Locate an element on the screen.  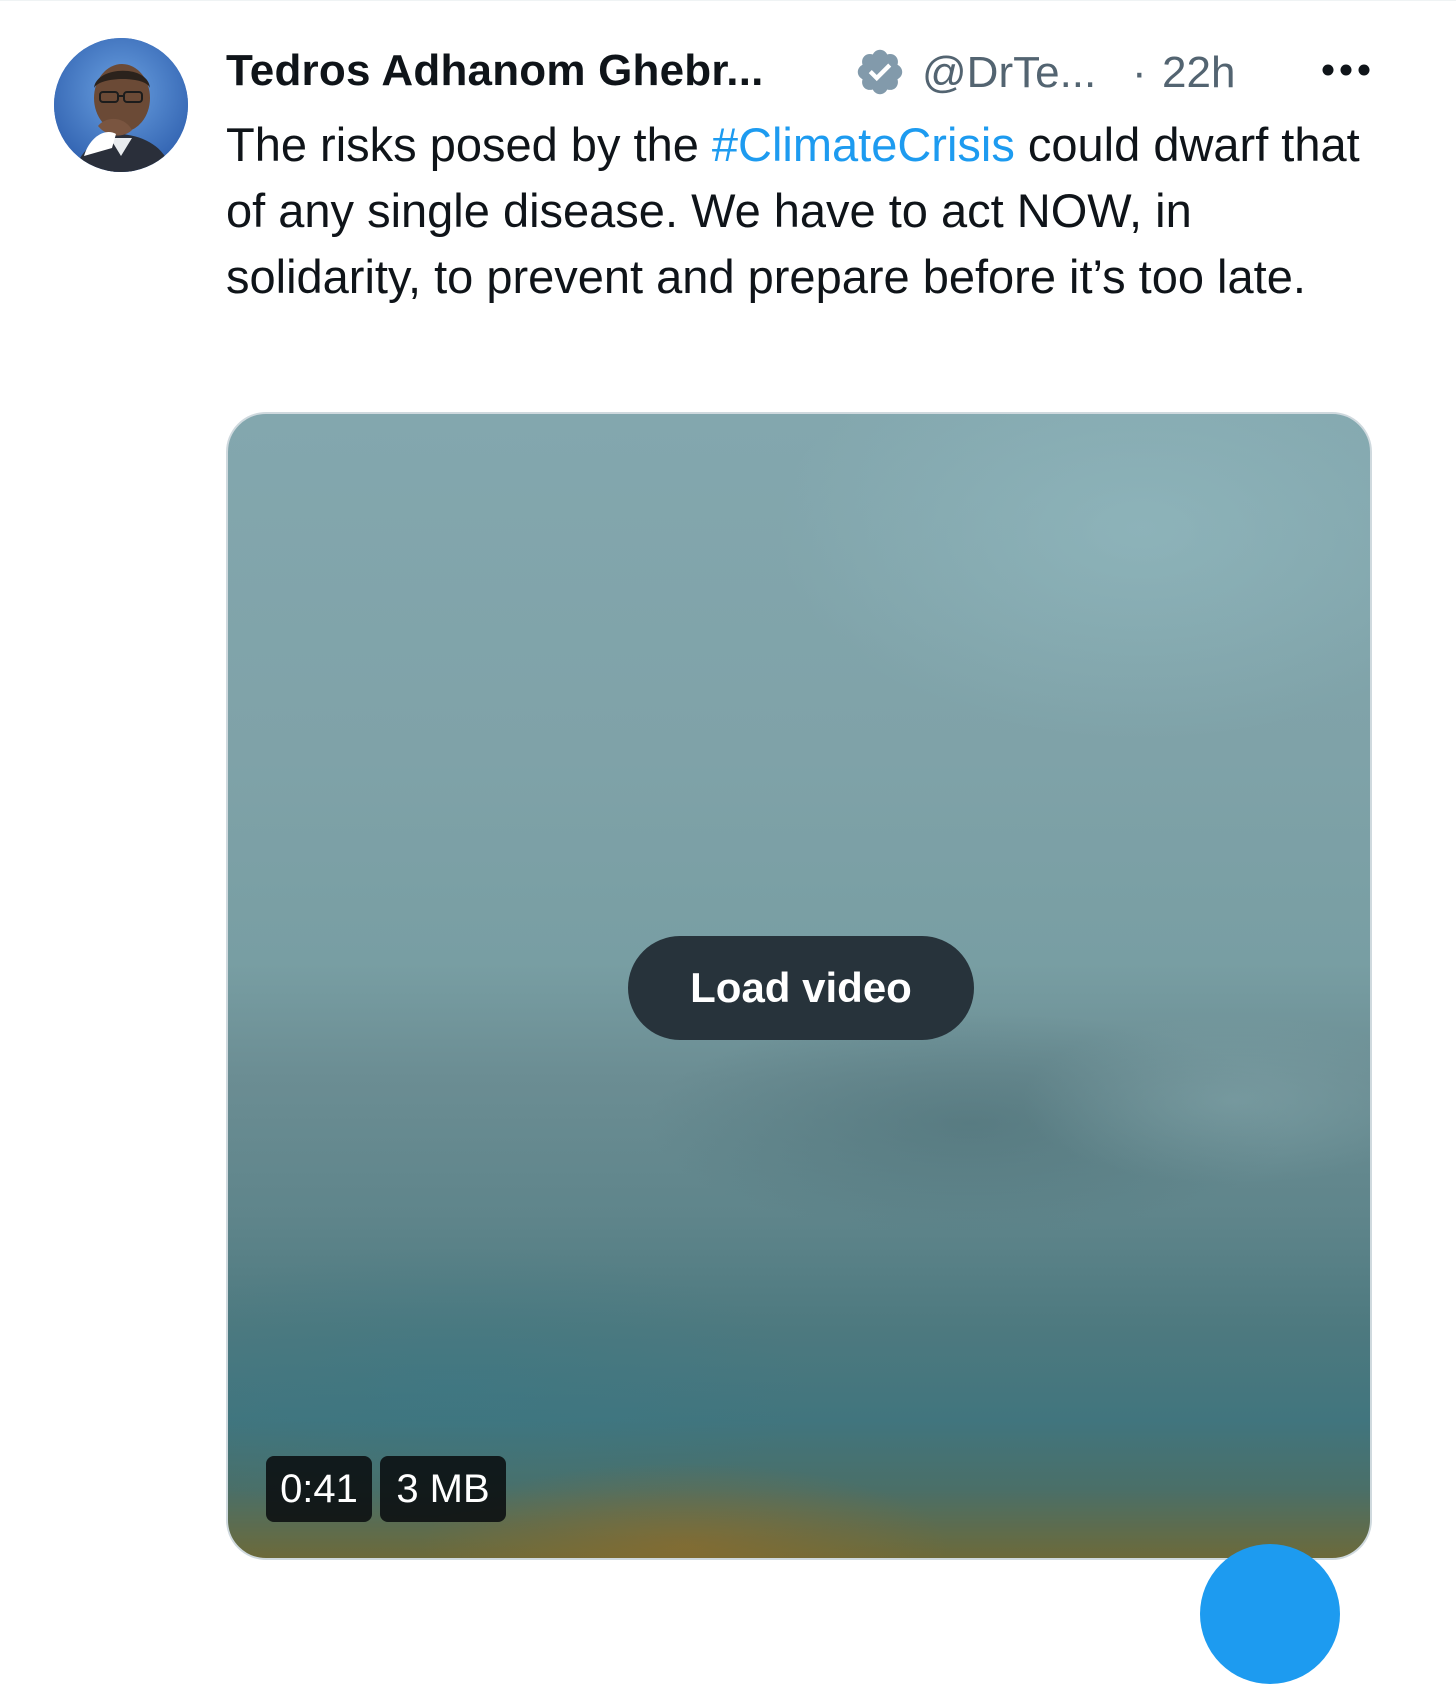
load-video-button: Load video is located at coordinates (801, 988).